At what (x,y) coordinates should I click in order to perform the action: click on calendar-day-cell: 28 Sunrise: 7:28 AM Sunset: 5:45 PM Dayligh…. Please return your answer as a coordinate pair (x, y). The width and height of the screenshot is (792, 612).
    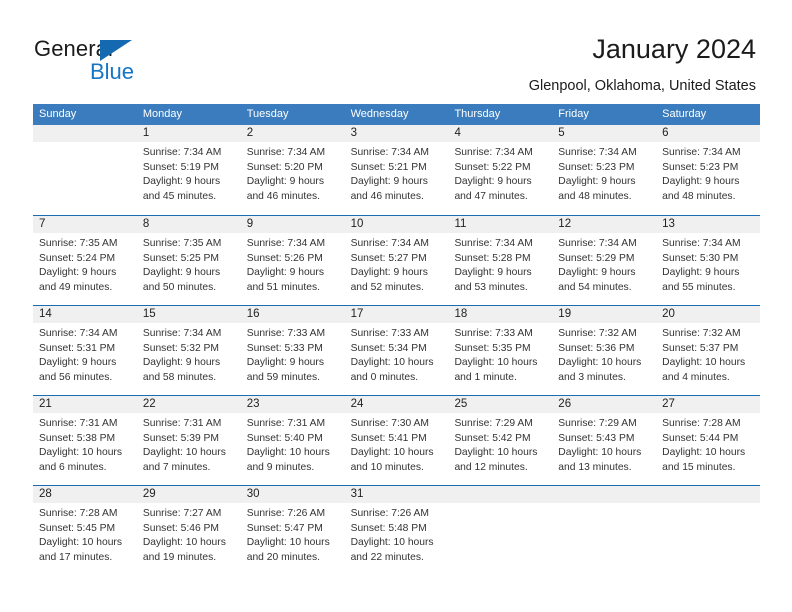
    Looking at the image, I should click on (85, 530).